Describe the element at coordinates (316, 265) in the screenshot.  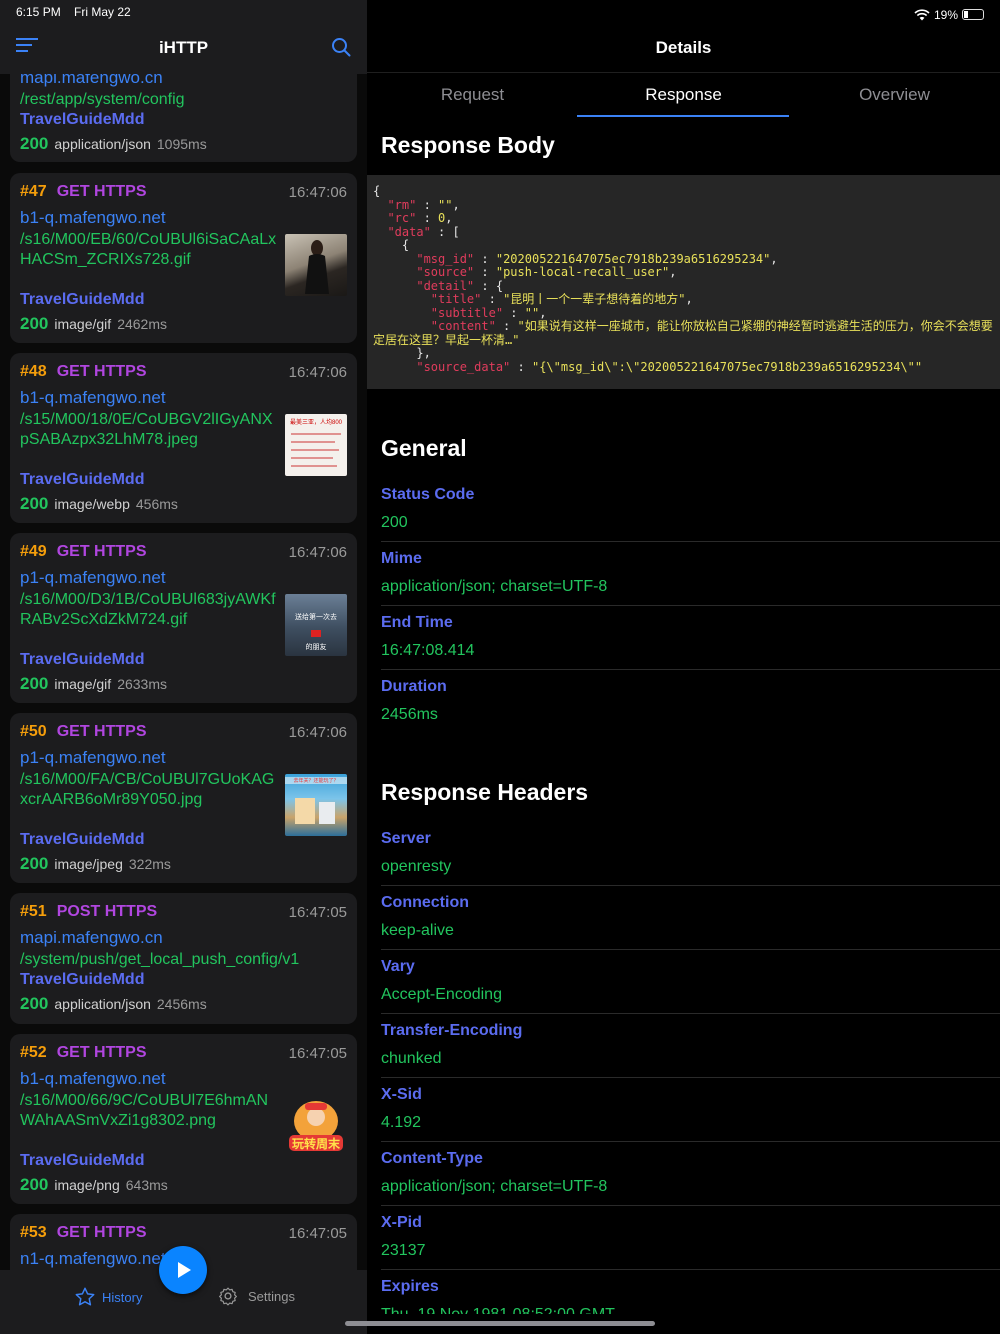
I see `image-thumbnail` at that location.